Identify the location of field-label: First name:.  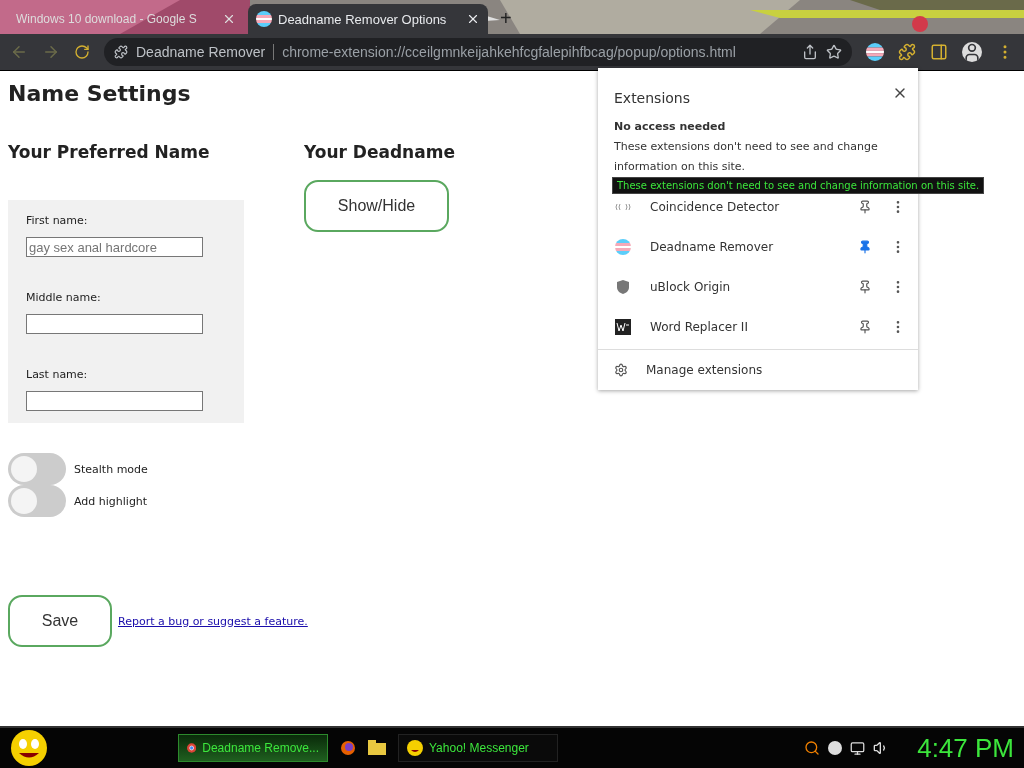
(57, 220).